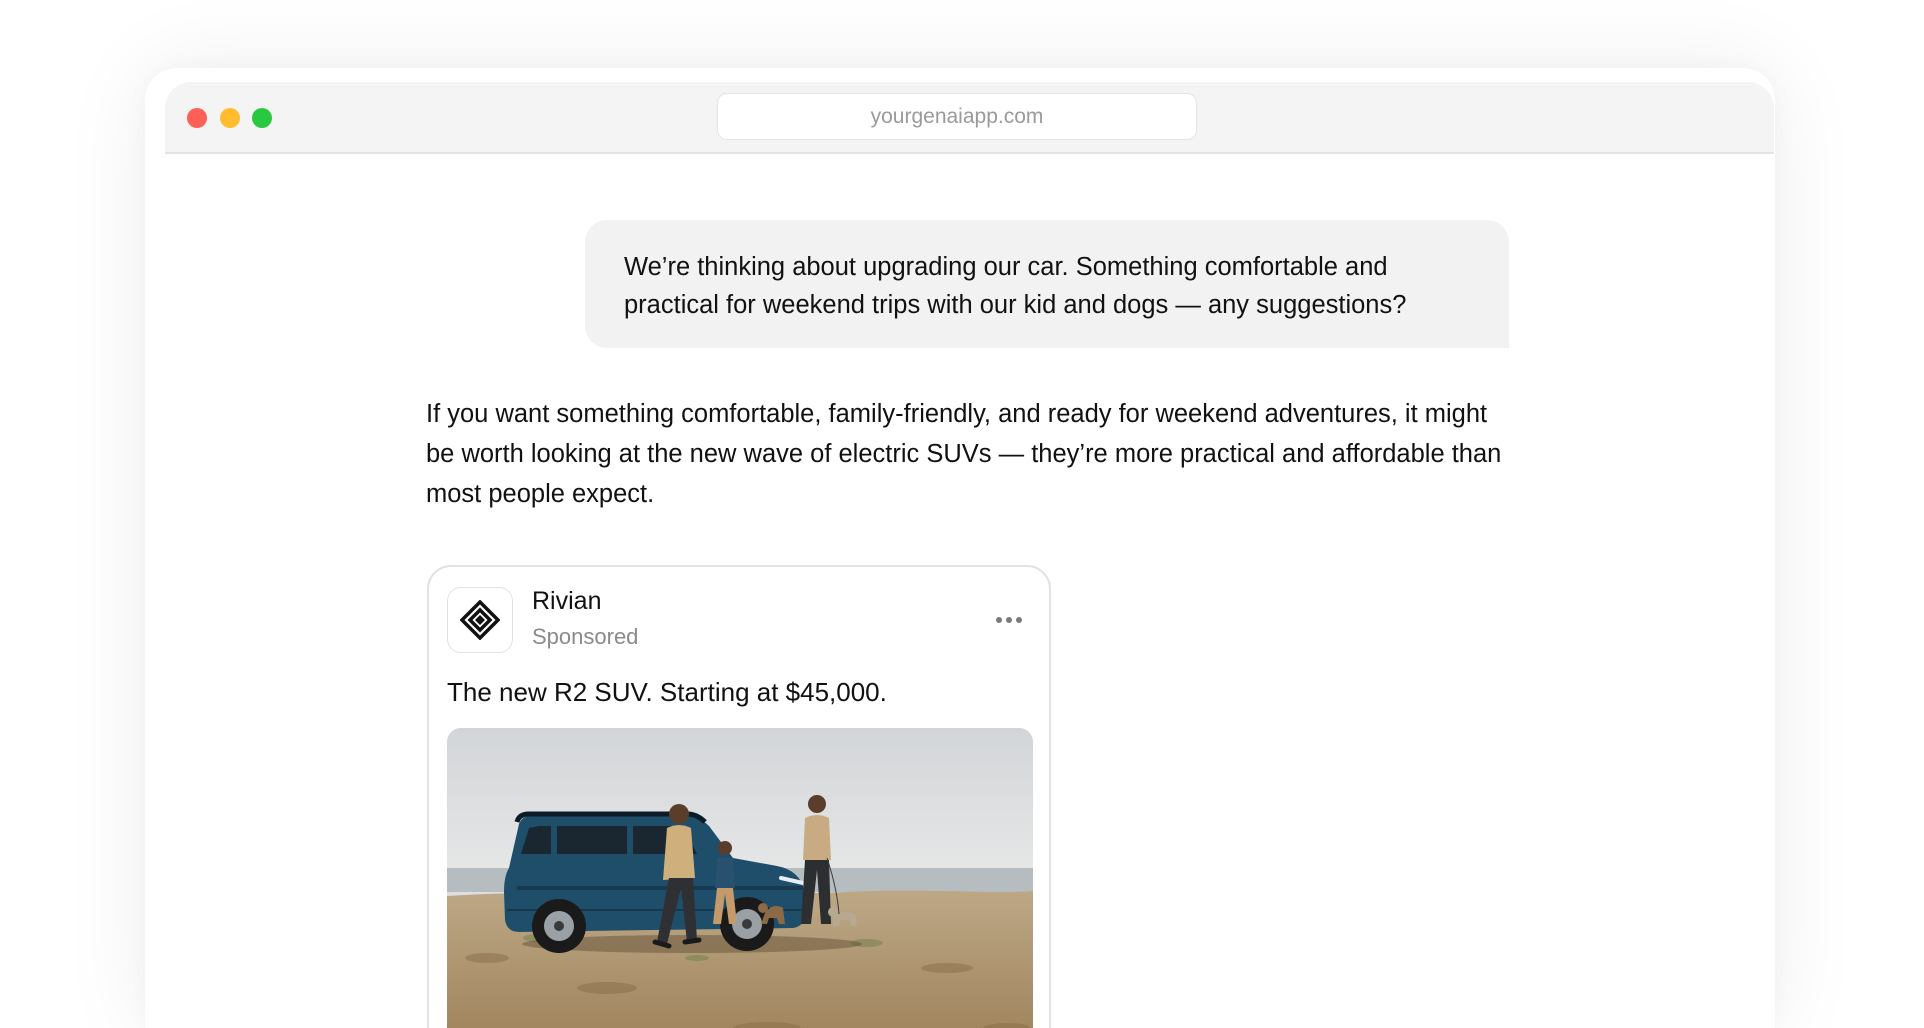 The image size is (1924, 1028). I want to click on close-window-button, so click(197, 118).